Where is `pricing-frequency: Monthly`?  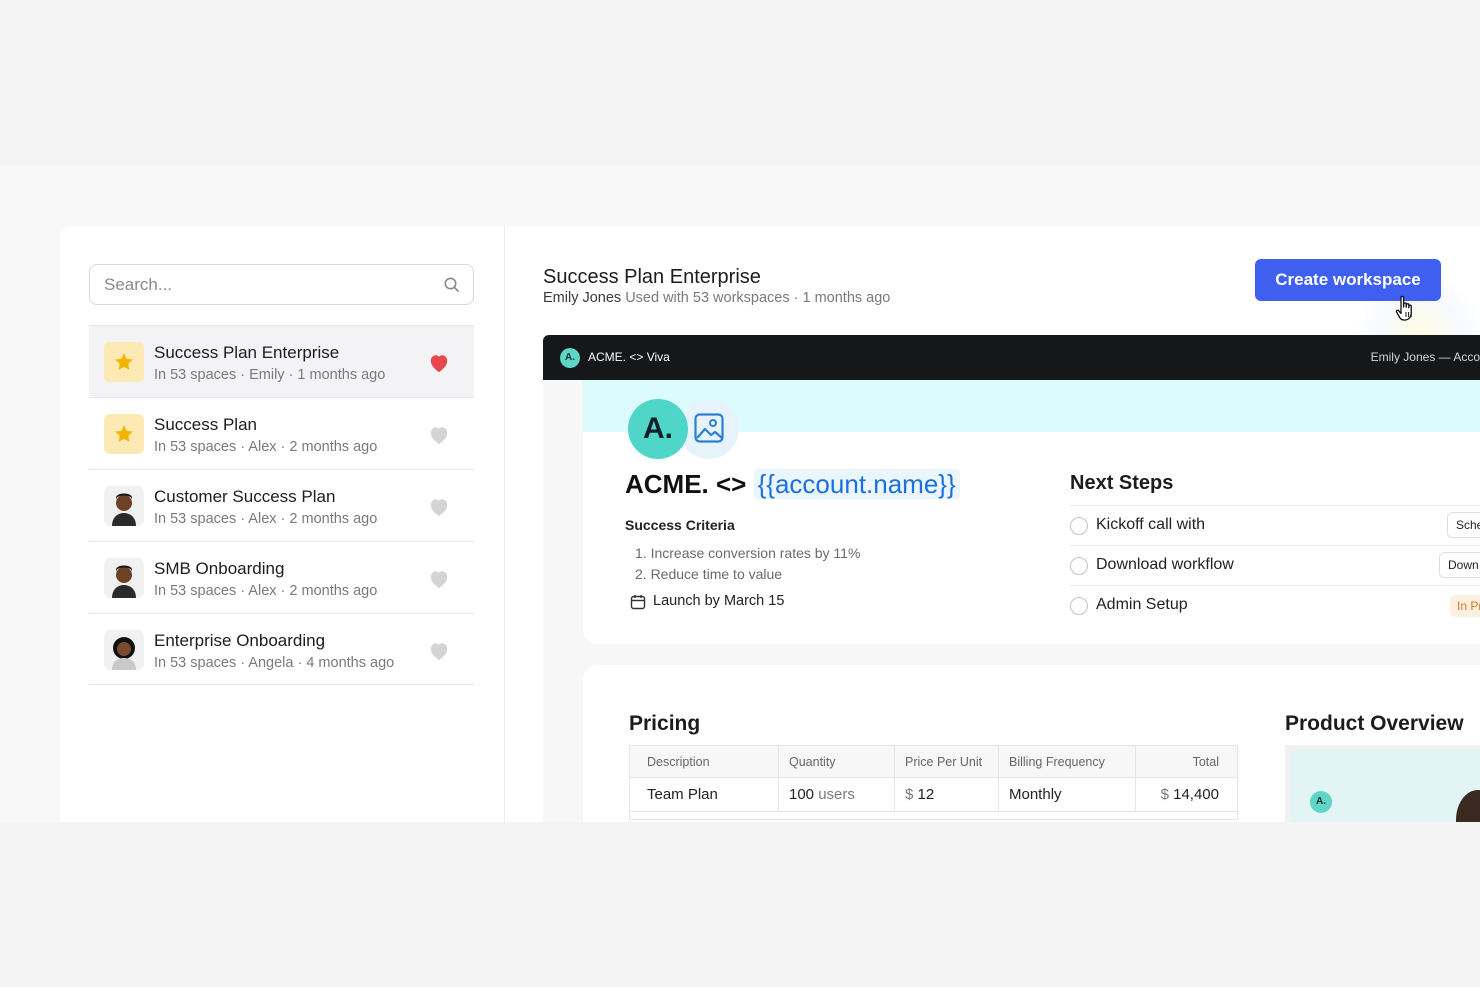
pricing-frequency: Monthly is located at coordinates (1066, 794).